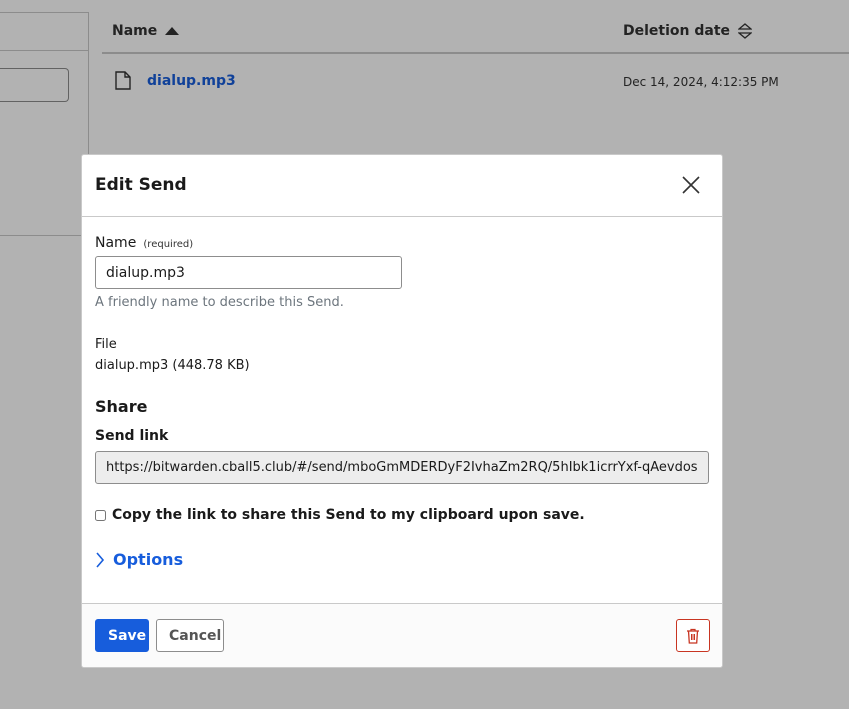 Image resolution: width=849 pixels, height=709 pixels. Describe the element at coordinates (190, 635) in the screenshot. I see `cancel-button: Cancel` at that location.